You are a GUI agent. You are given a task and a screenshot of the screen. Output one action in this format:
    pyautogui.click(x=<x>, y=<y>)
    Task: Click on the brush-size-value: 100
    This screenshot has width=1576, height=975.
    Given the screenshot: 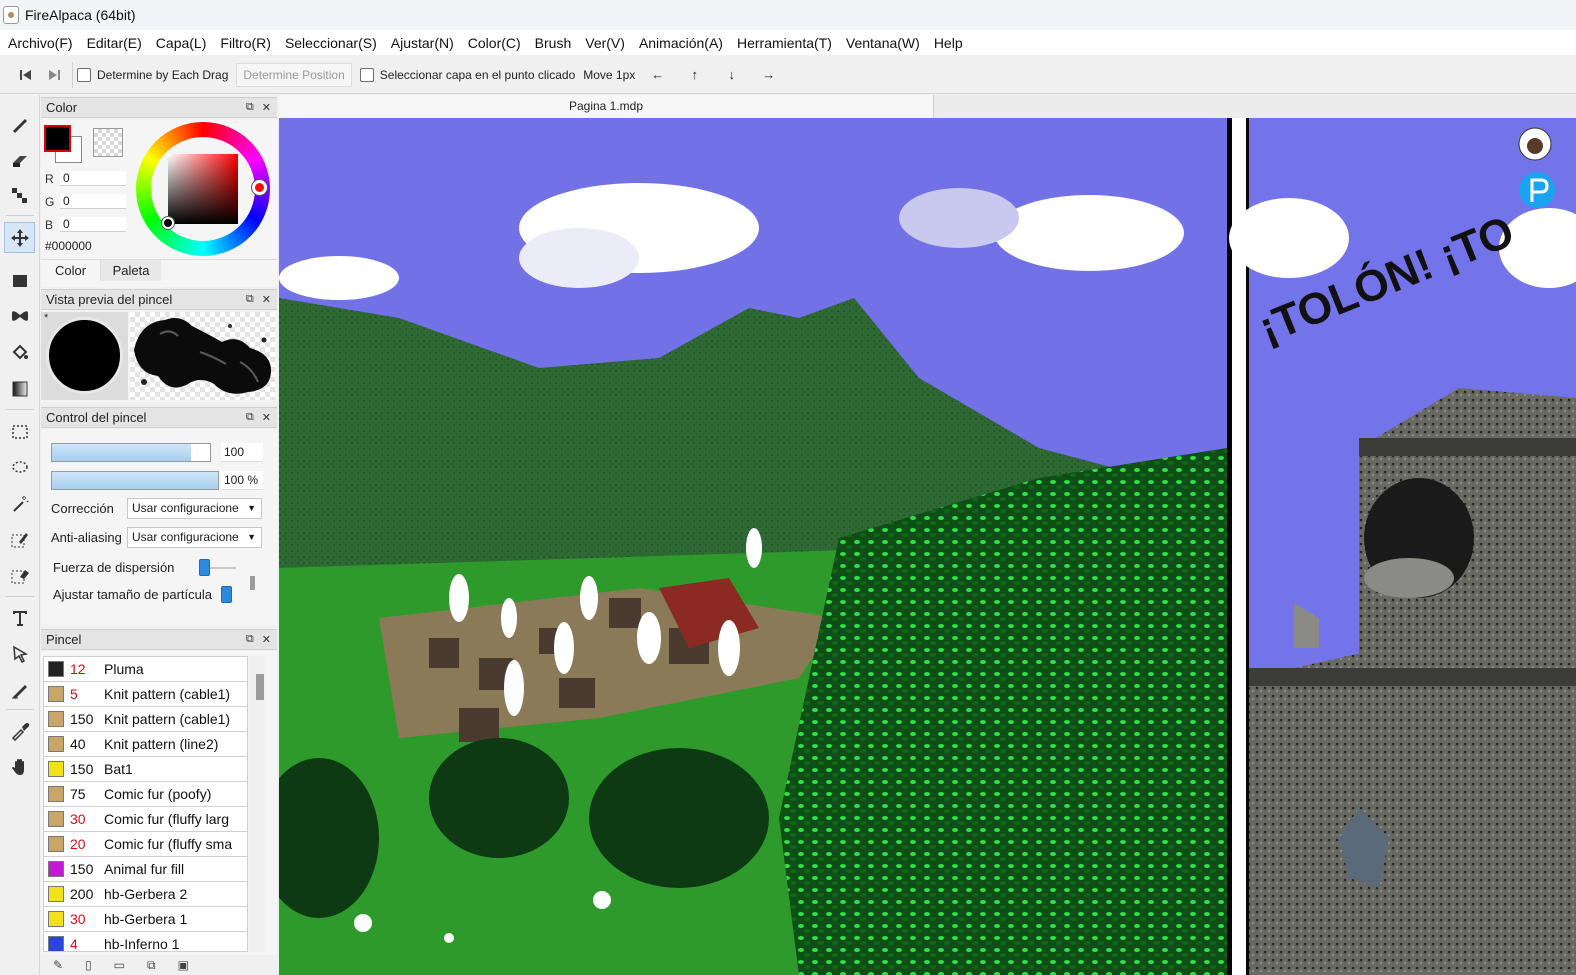 What is the action you would take?
    pyautogui.click(x=242, y=452)
    